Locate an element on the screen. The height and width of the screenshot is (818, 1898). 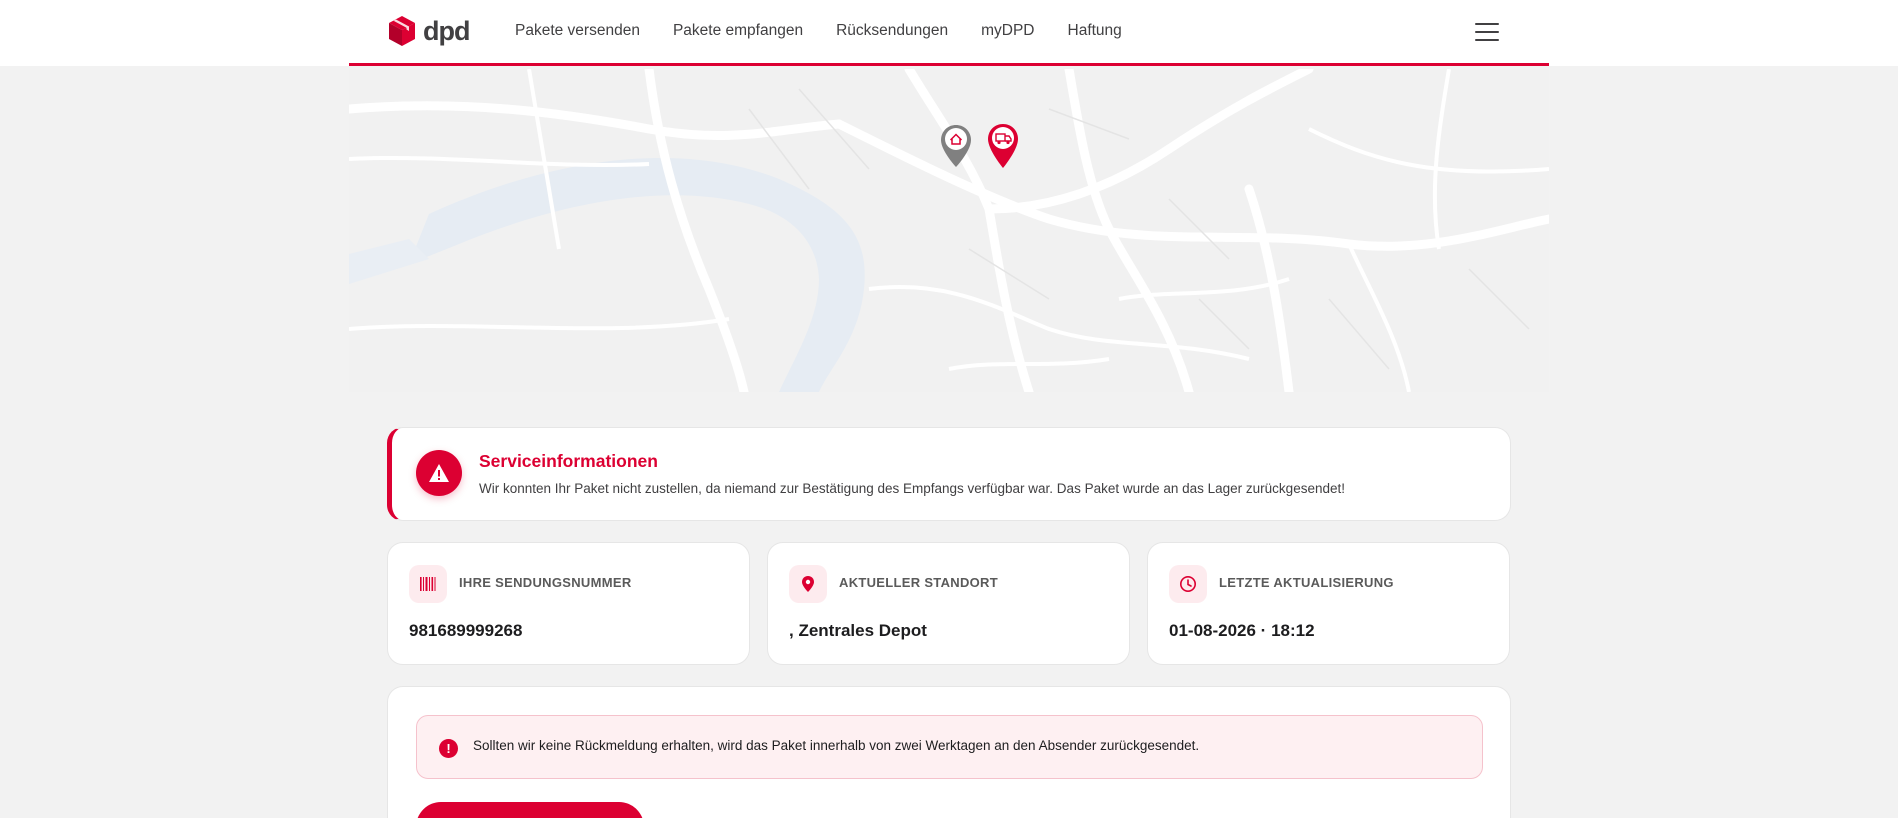
primary-action-button is located at coordinates (530, 810).